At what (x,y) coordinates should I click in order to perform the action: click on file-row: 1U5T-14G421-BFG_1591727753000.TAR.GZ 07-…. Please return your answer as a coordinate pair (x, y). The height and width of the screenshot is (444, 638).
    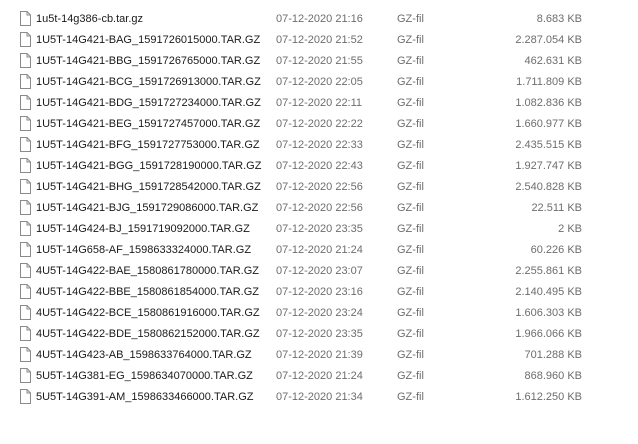
    Looking at the image, I should click on (319, 145).